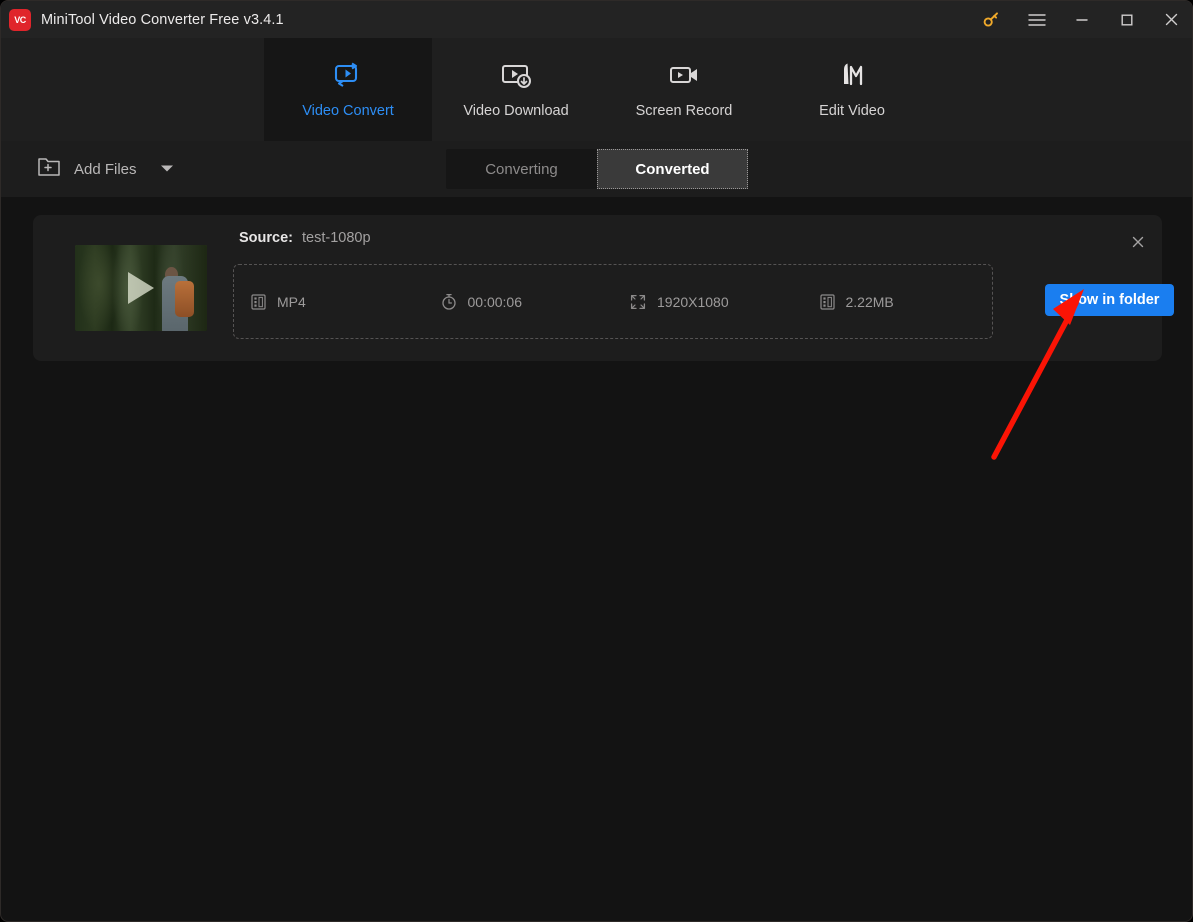 This screenshot has height=922, width=1193. I want to click on stopwatch-icon, so click(449, 301).